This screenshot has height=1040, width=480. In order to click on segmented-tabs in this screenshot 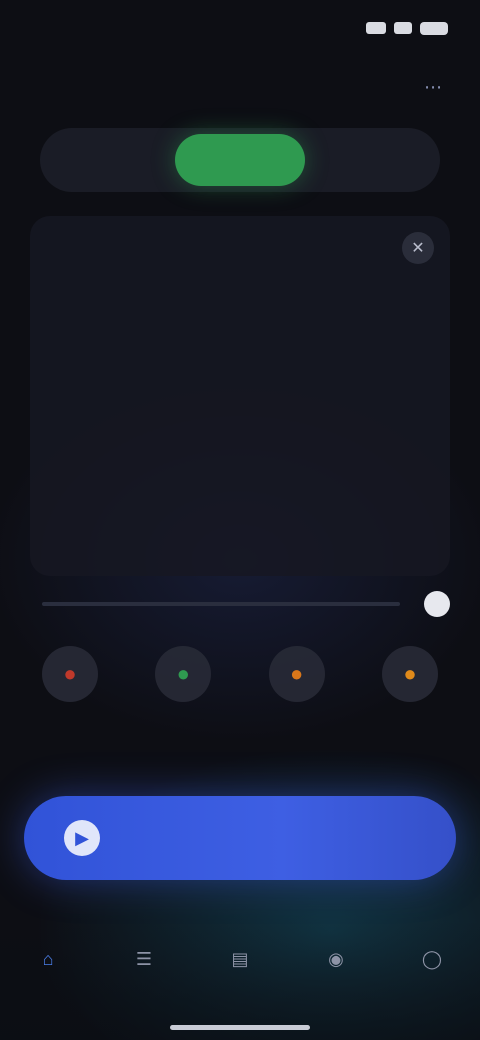, I will do `click(240, 160)`.